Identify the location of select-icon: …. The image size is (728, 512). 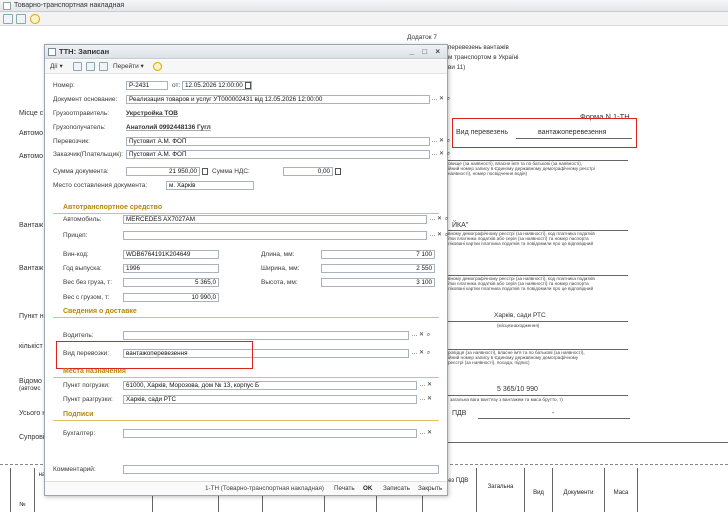
(434, 99).